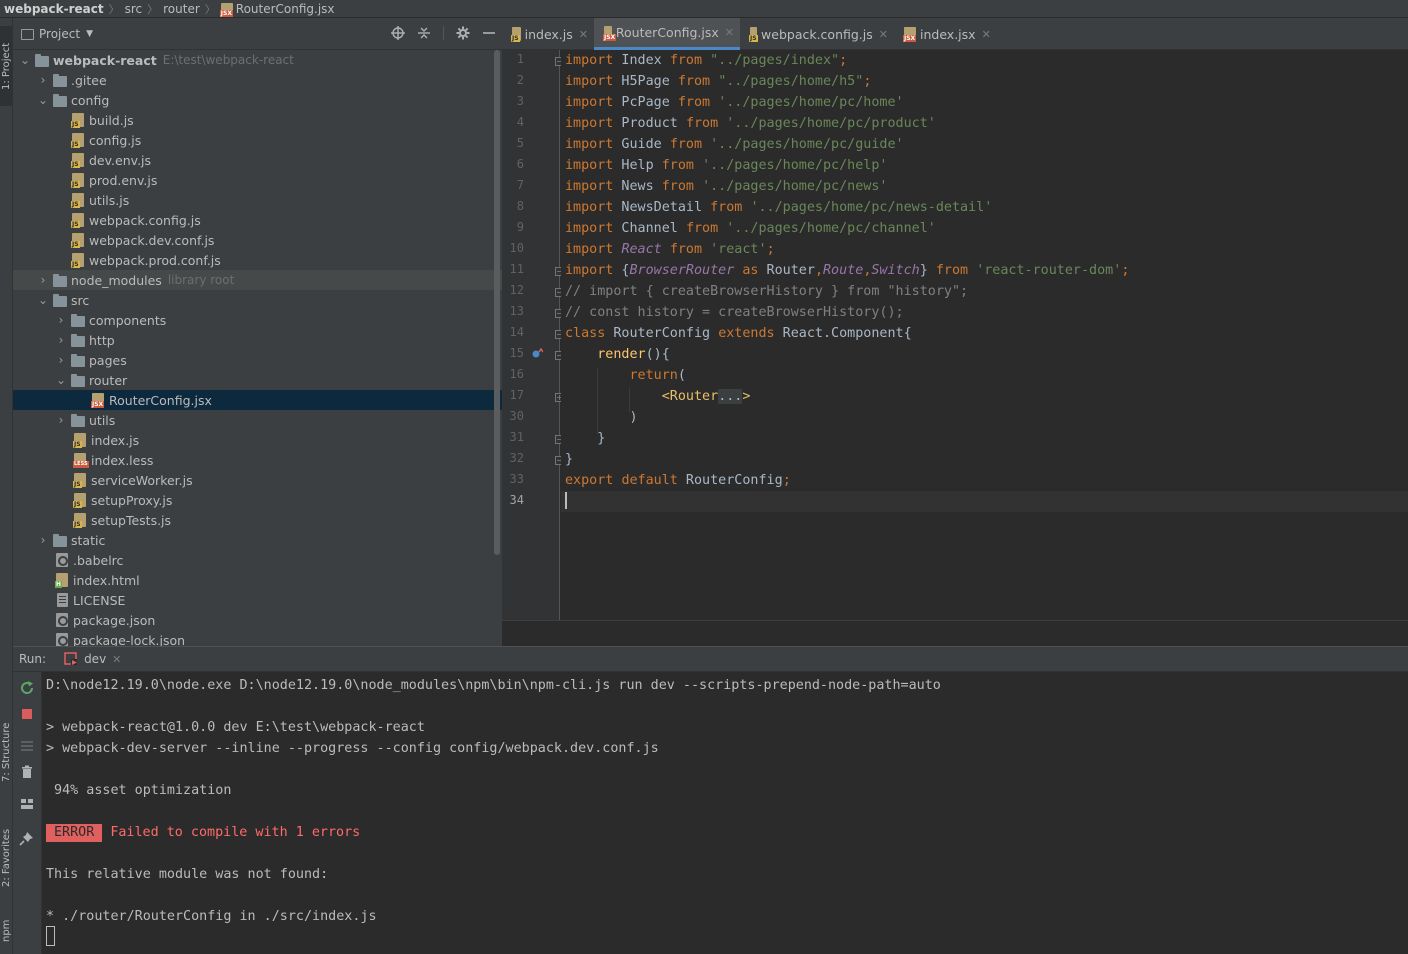  Describe the element at coordinates (257, 540) in the screenshot. I see `tree-item-static: › static` at that location.